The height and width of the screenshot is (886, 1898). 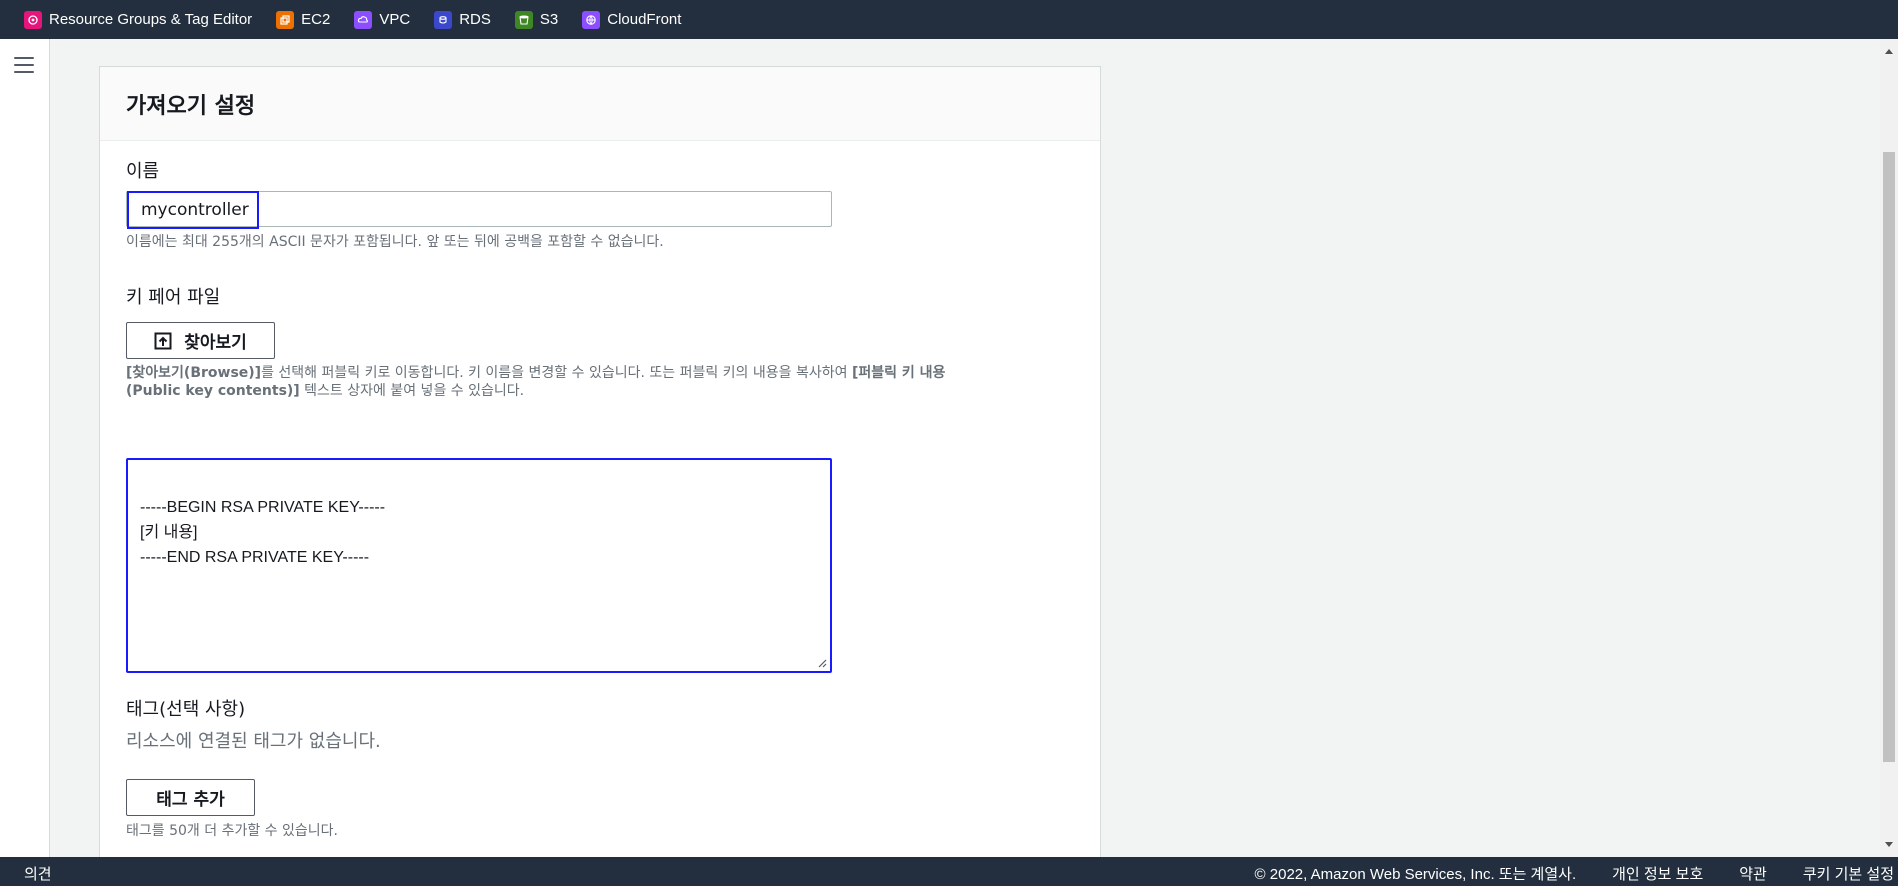 I want to click on favorite-label: RDS, so click(x=475, y=19).